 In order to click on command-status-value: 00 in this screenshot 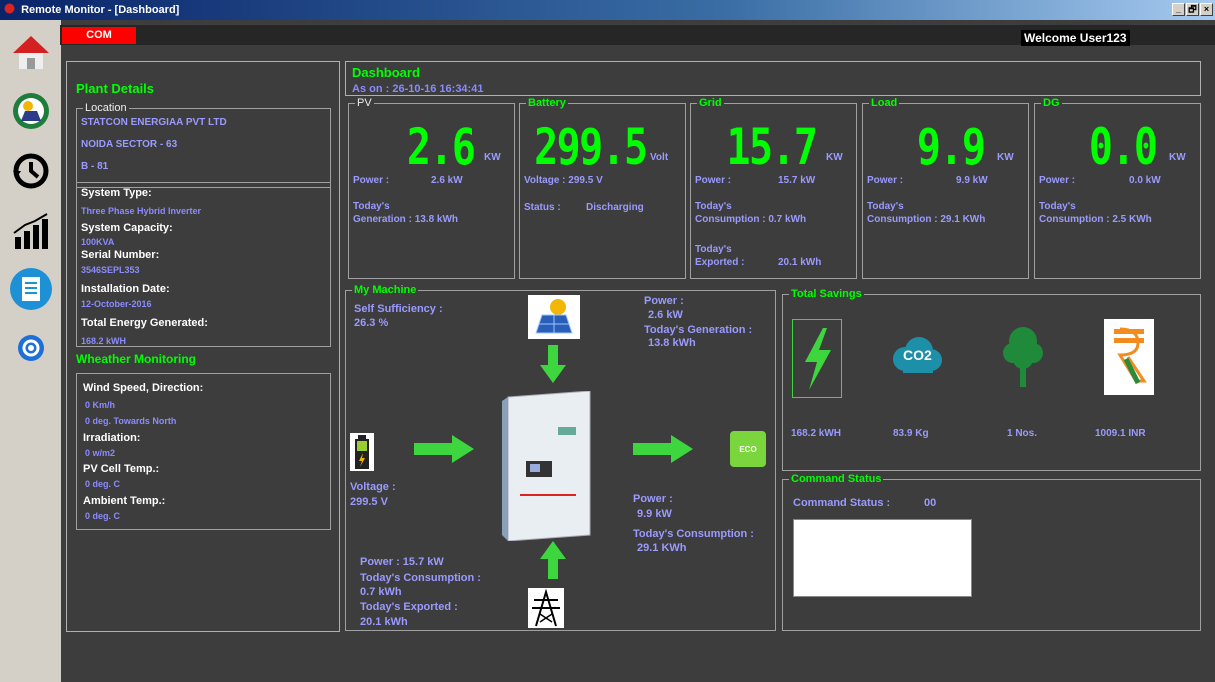, I will do `click(930, 503)`.